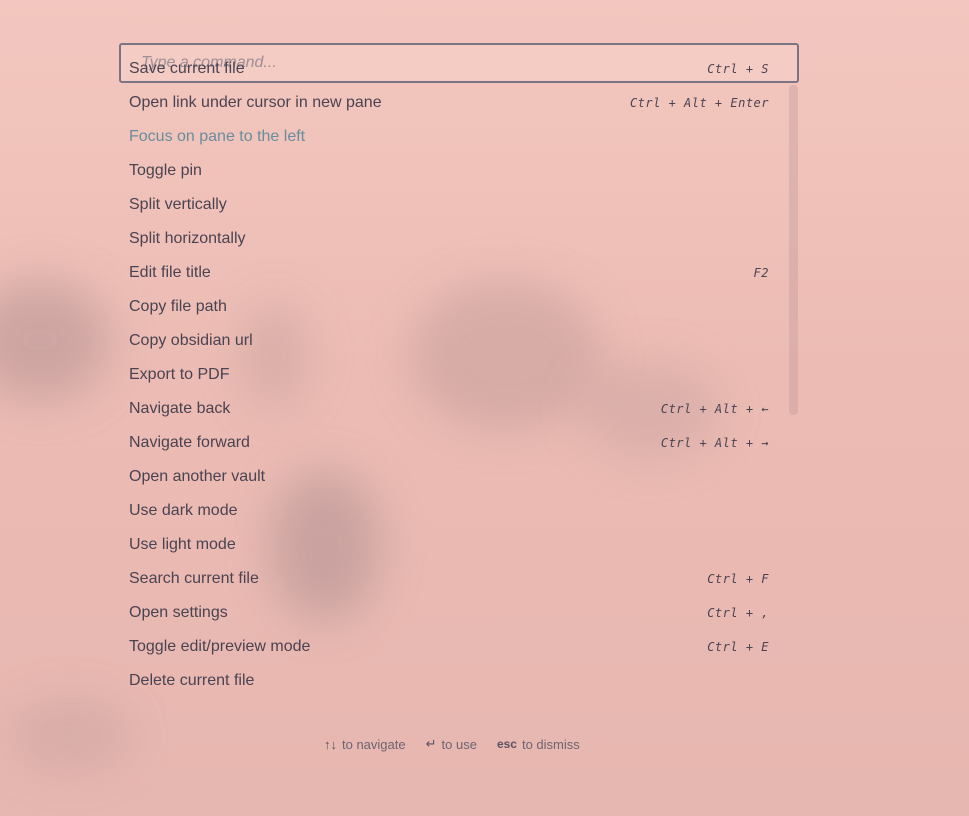 The width and height of the screenshot is (969, 816). I want to click on command-label: Copy obsidian url, so click(191, 340).